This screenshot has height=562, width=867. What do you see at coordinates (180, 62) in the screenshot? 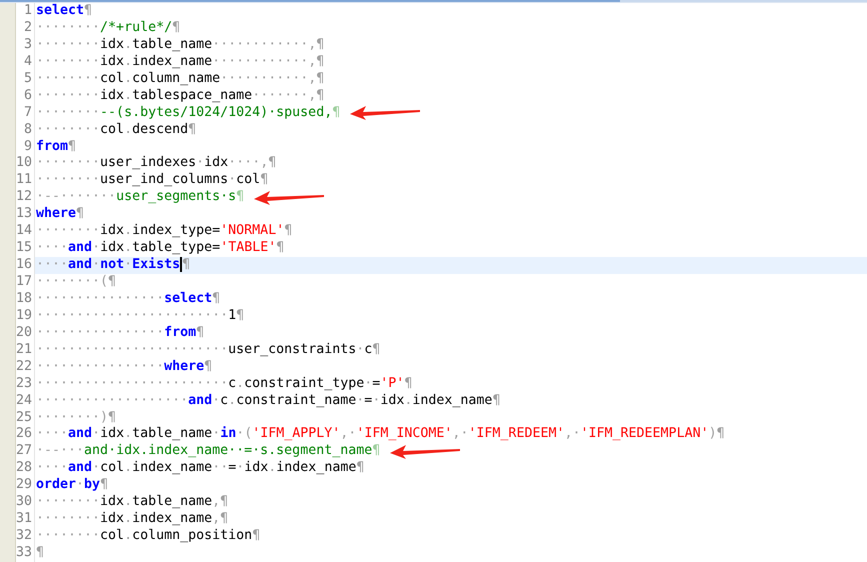
I see `code-line: ········idx.index_name············,¶` at bounding box center [180, 62].